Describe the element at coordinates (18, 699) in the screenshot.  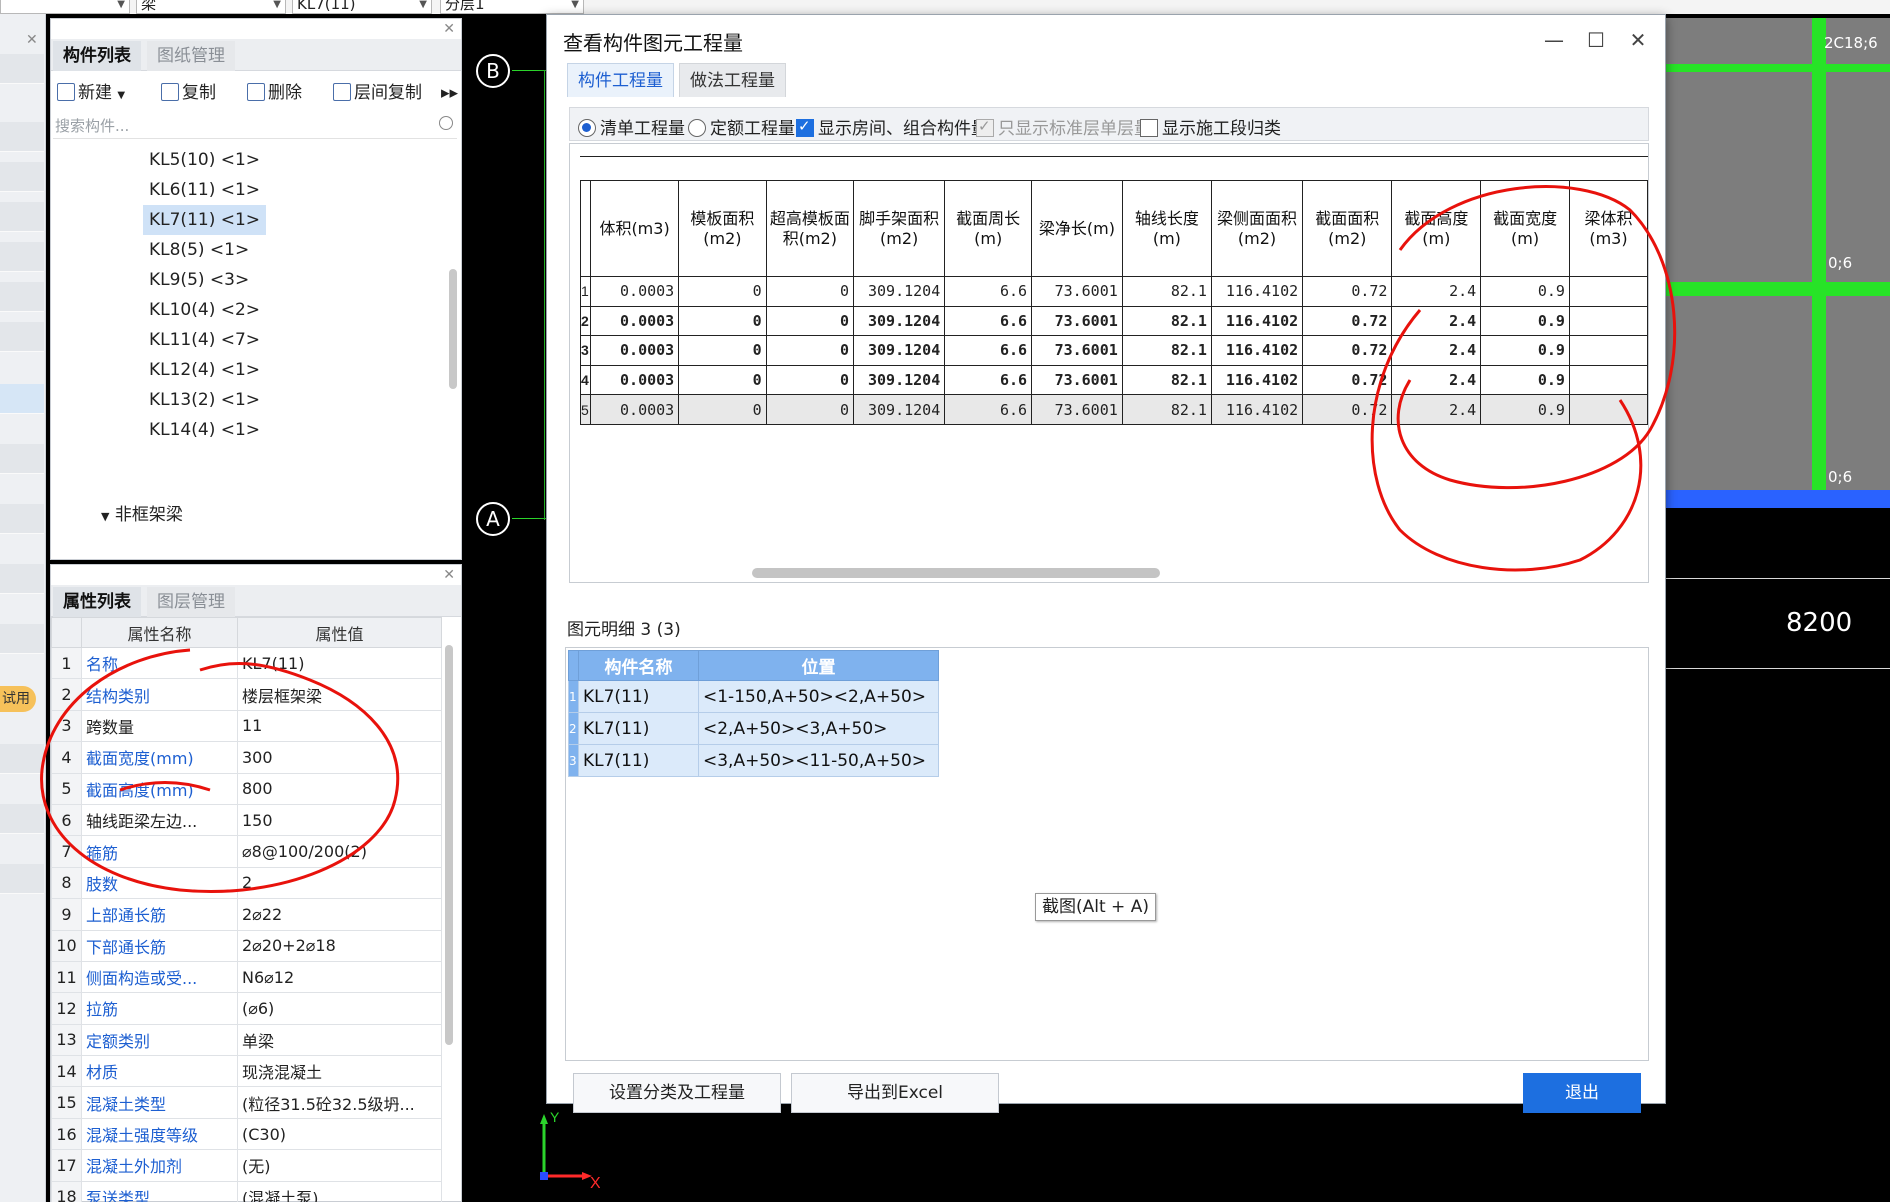
I see `trial-badge: 试用` at that location.